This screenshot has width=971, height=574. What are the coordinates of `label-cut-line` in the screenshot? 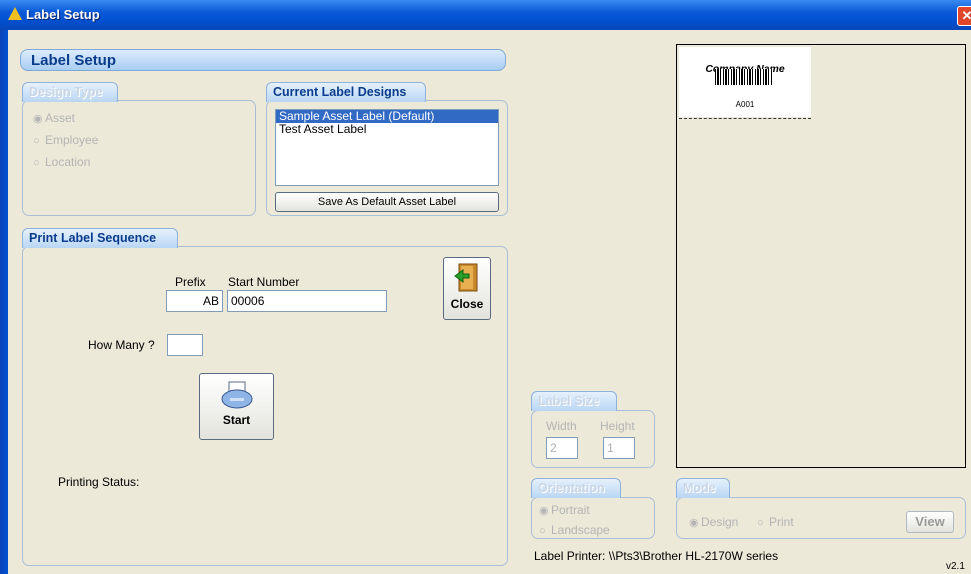 It's located at (745, 118).